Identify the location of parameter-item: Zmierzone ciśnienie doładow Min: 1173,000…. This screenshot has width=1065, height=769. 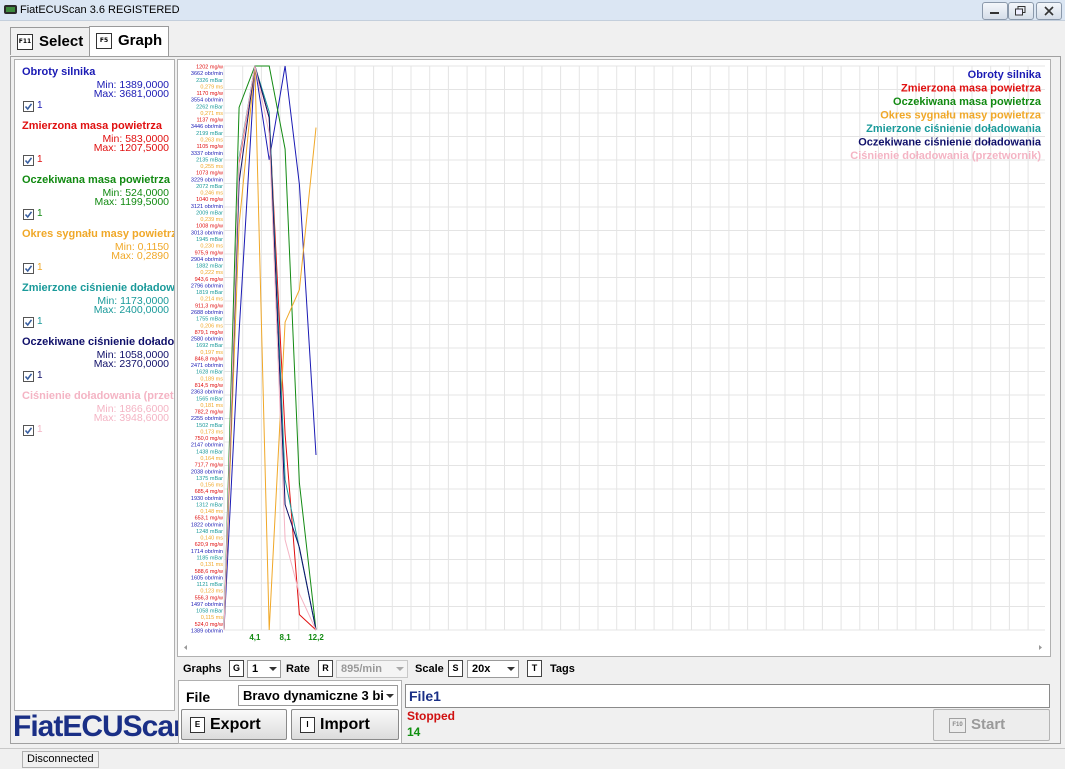
(94, 303).